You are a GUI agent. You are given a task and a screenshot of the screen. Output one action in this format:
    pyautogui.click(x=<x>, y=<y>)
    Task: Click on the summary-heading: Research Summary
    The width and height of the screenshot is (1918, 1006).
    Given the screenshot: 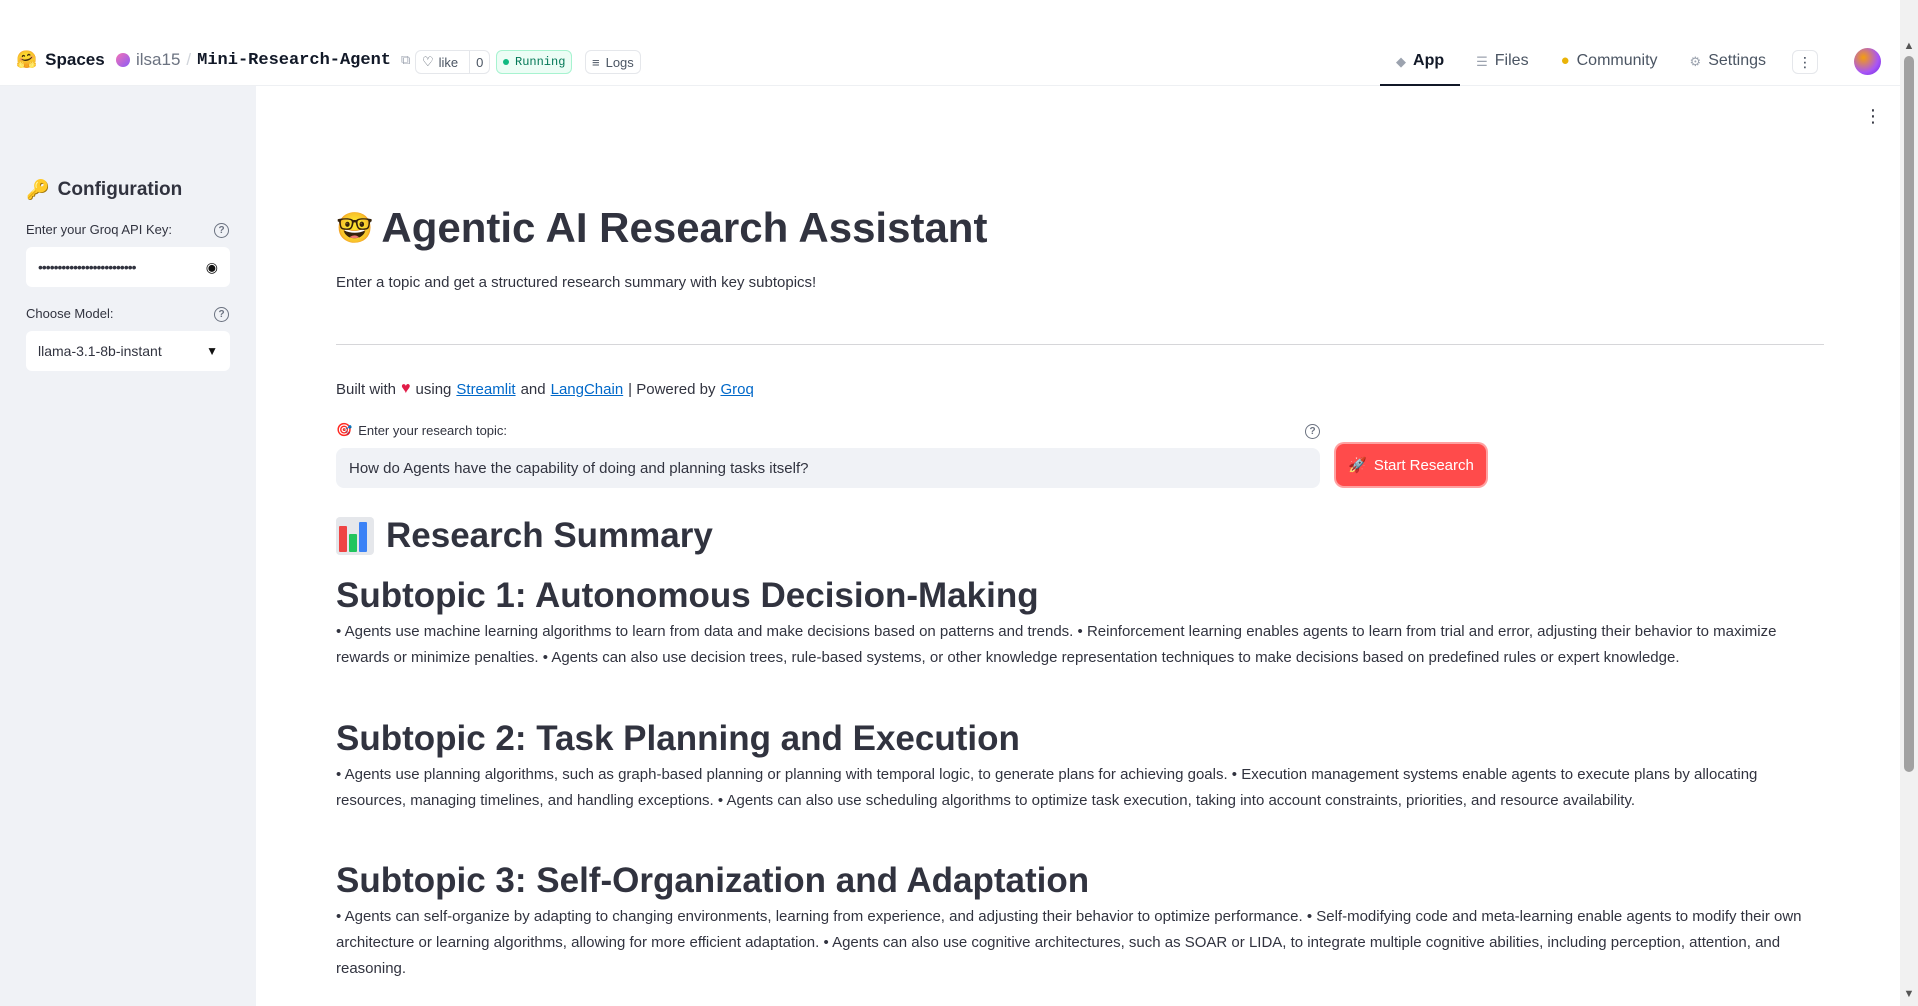 What is the action you would take?
    pyautogui.click(x=524, y=536)
    